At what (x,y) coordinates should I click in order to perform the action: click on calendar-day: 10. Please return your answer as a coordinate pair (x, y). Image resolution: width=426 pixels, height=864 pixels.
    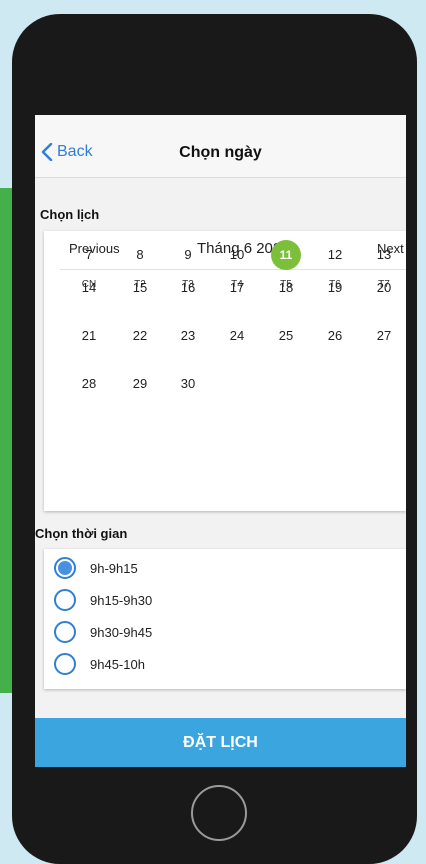
    Looking at the image, I should click on (237, 255).